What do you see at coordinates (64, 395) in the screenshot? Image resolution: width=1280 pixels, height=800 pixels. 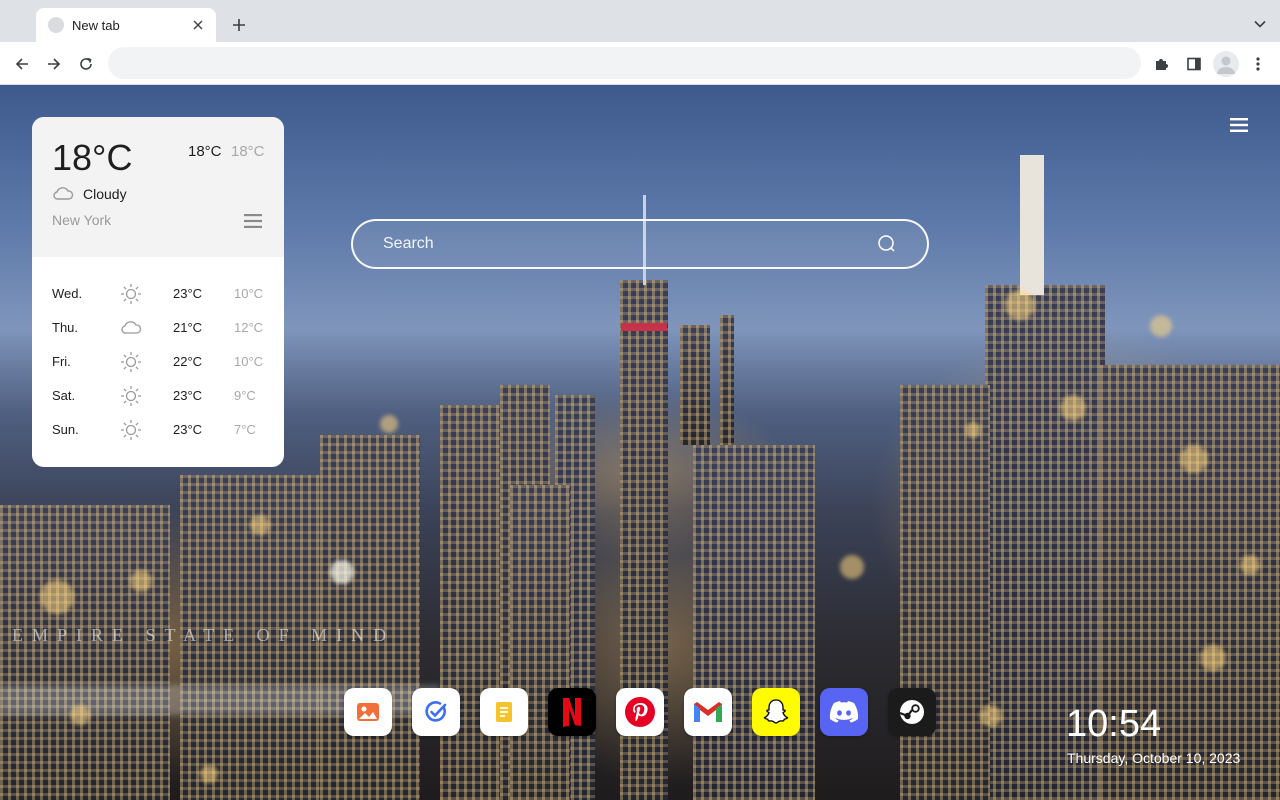 I see `forecast-day: Sat.` at bounding box center [64, 395].